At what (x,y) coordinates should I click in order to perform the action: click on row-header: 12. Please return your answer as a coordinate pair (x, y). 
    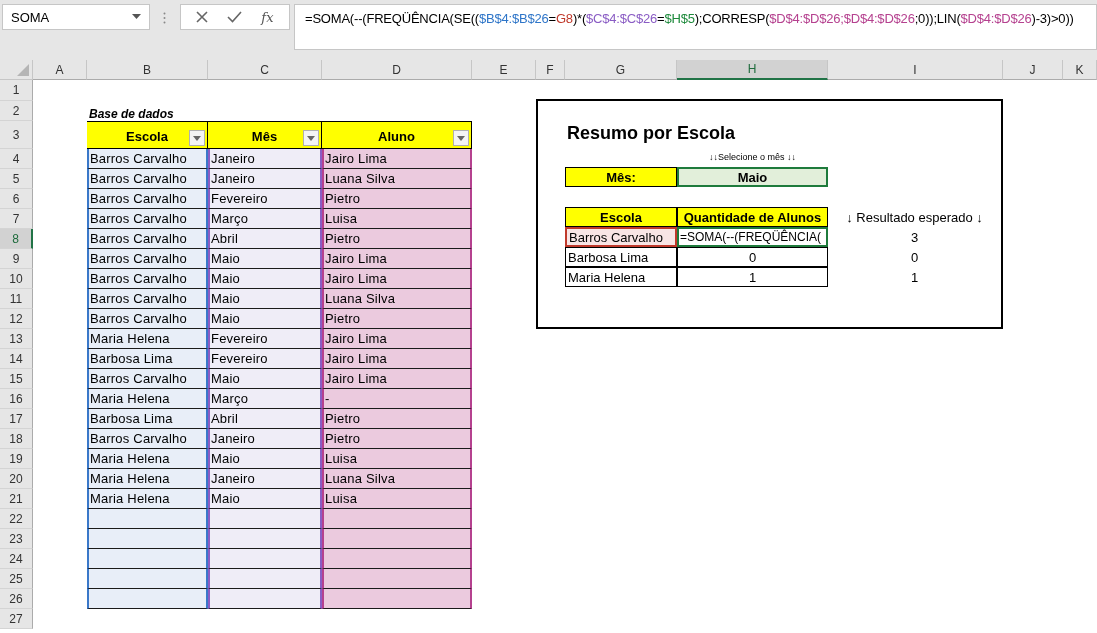
    Looking at the image, I should click on (16, 319).